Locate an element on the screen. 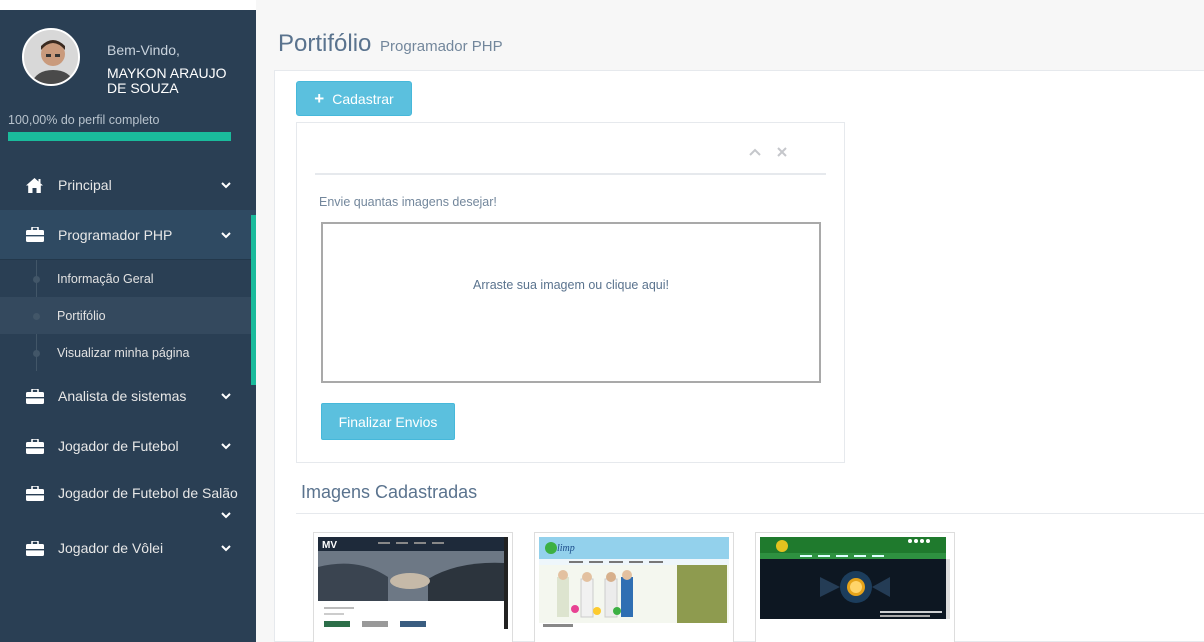  profile-progress-bar is located at coordinates (119, 136).